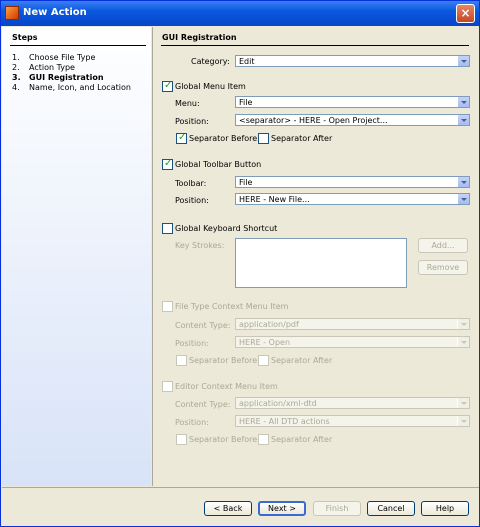 The width and height of the screenshot is (480, 527). What do you see at coordinates (223, 360) in the screenshot?
I see `file-type-separator-before-label: Separator Before` at bounding box center [223, 360].